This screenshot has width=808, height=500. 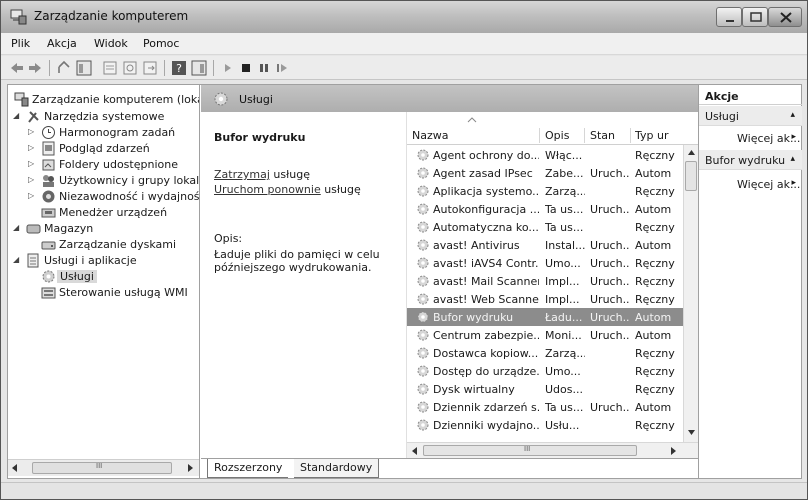 I want to click on service-row: Dostawca kopiow... Zarzą... Ręczny, so click(x=545, y=353).